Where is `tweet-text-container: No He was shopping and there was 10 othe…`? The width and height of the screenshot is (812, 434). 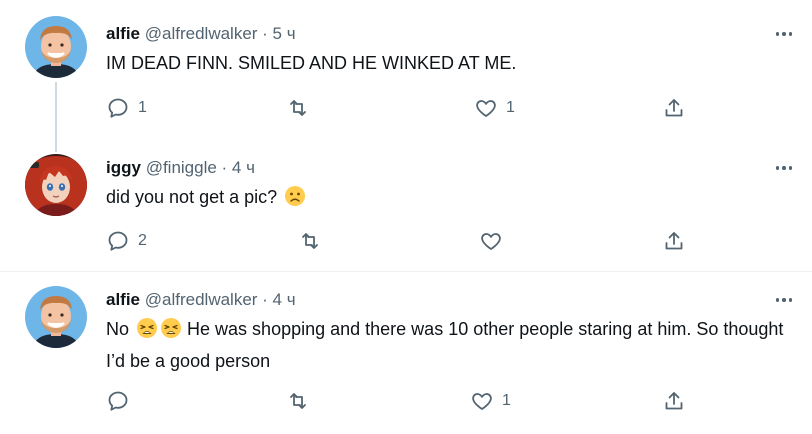
tweet-text-container: No He was shopping and there was 10 othe… is located at coordinates (446, 345).